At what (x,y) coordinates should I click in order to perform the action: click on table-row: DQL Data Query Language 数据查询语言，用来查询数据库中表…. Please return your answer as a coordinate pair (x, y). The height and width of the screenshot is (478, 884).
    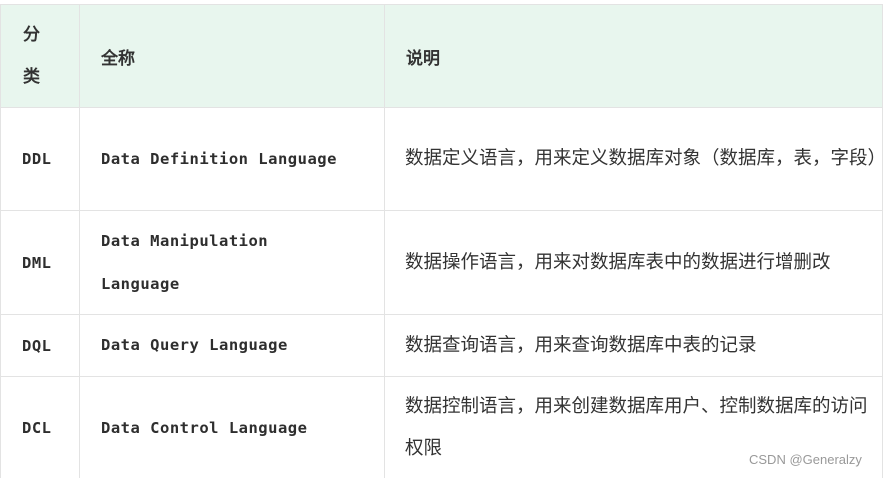
    Looking at the image, I should click on (441, 345).